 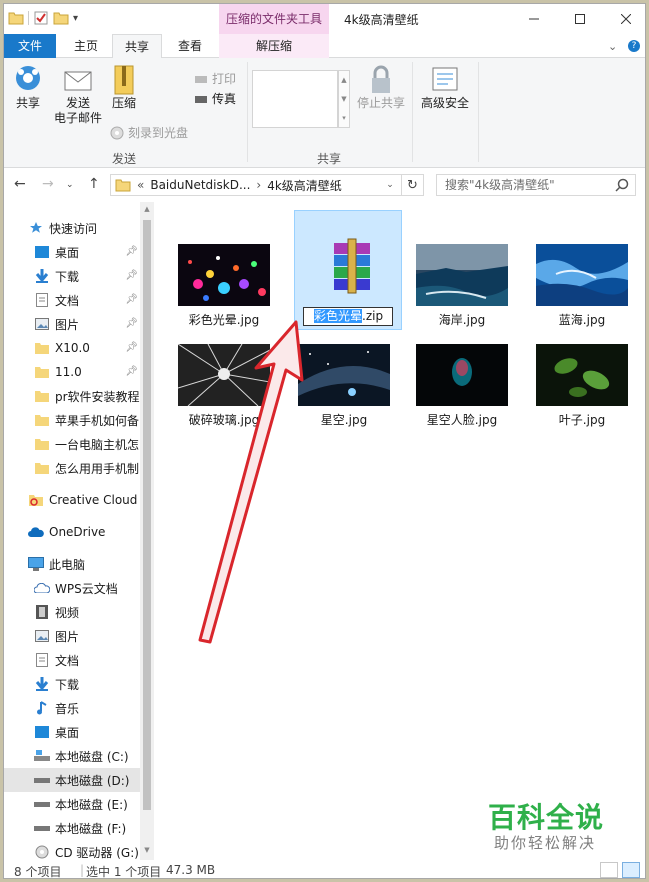 I want to click on recent-locations-button: ⌄, so click(x=70, y=185).